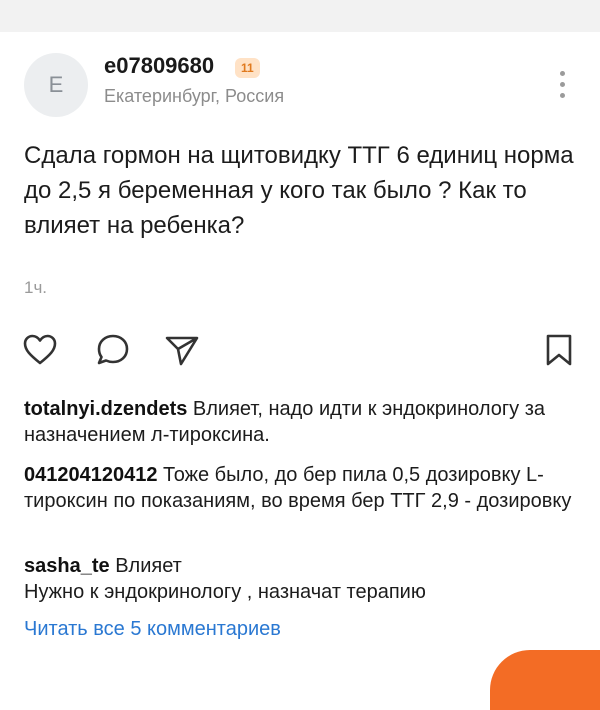 Image resolution: width=600 pixels, height=710 pixels. What do you see at coordinates (563, 86) in the screenshot?
I see `more-options-icon` at bounding box center [563, 86].